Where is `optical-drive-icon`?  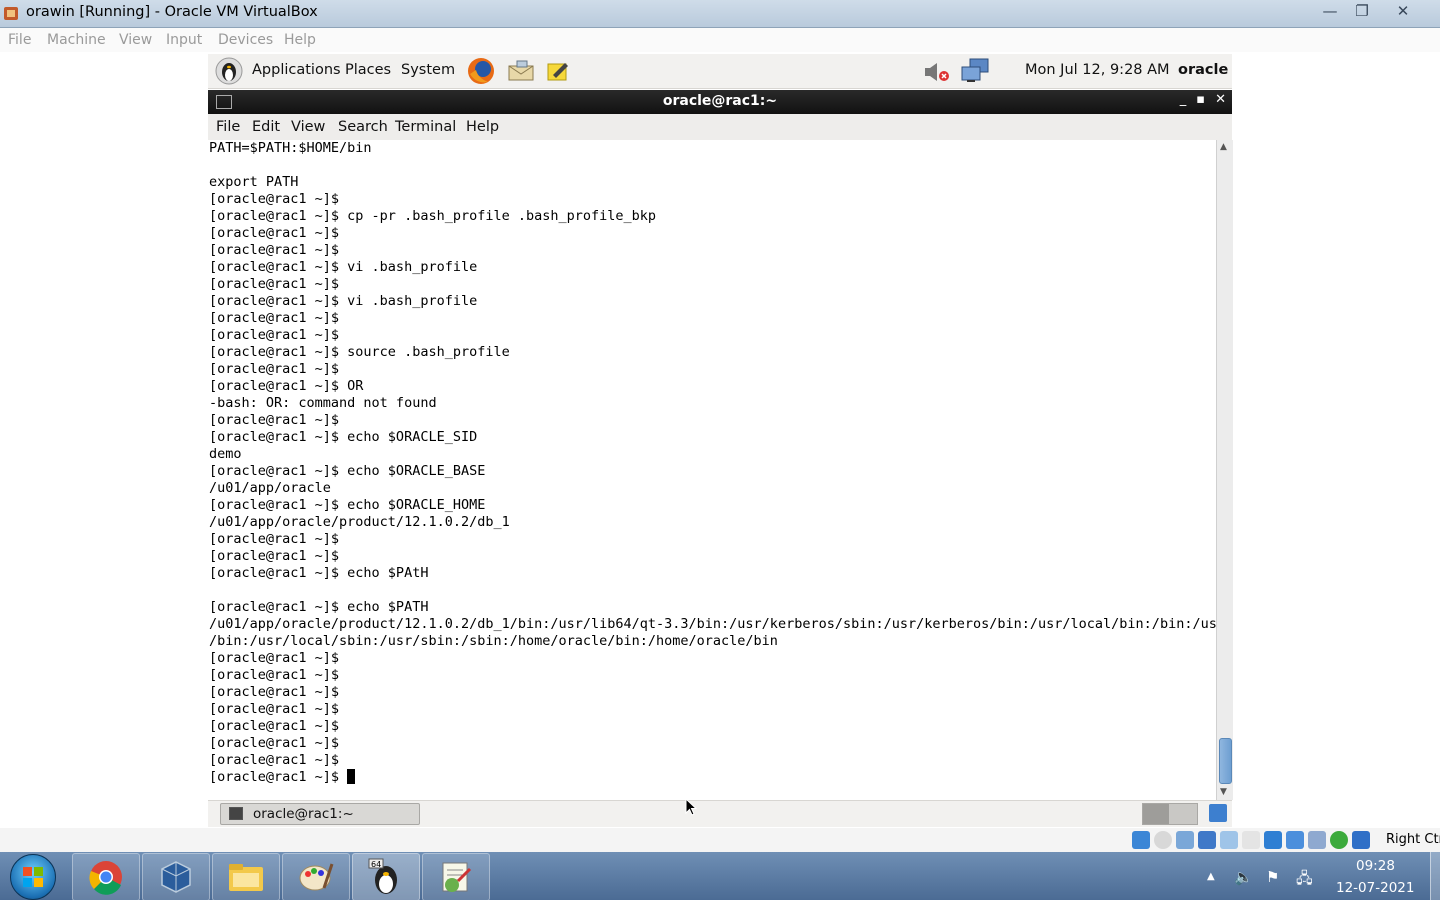
optical-drive-icon is located at coordinates (1141, 840).